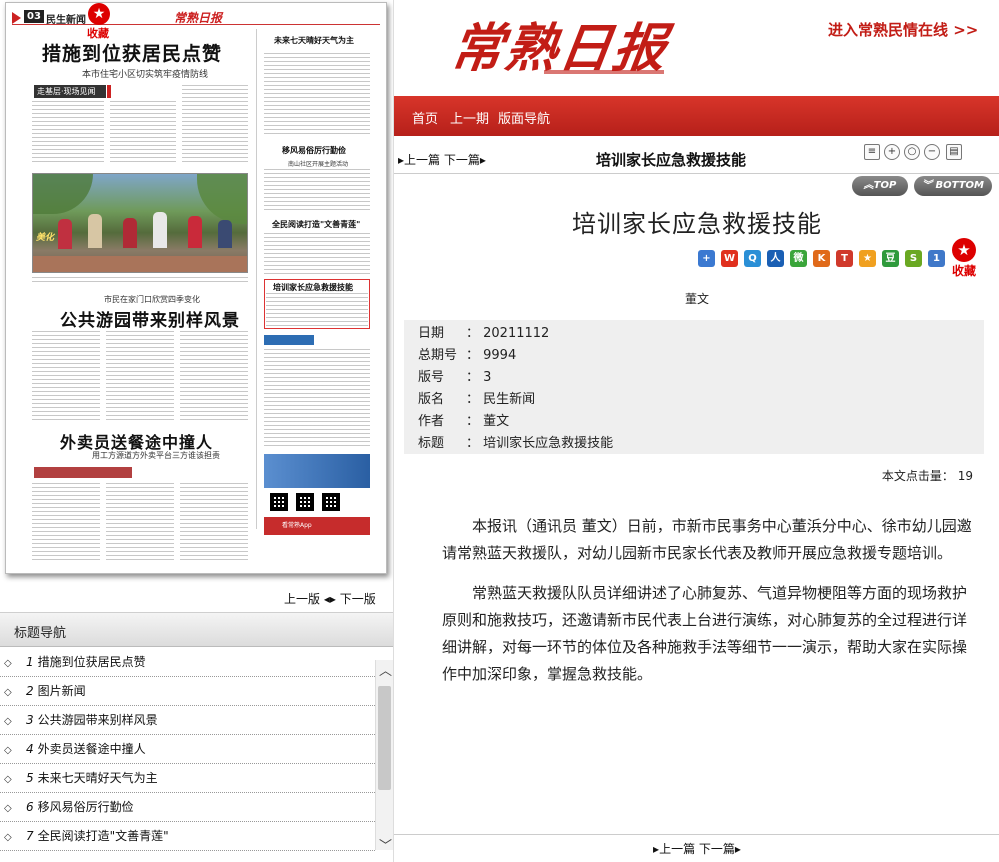 The image size is (999, 862). I want to click on nav-item-label: 未来七天晴好天气为主, so click(98, 778).